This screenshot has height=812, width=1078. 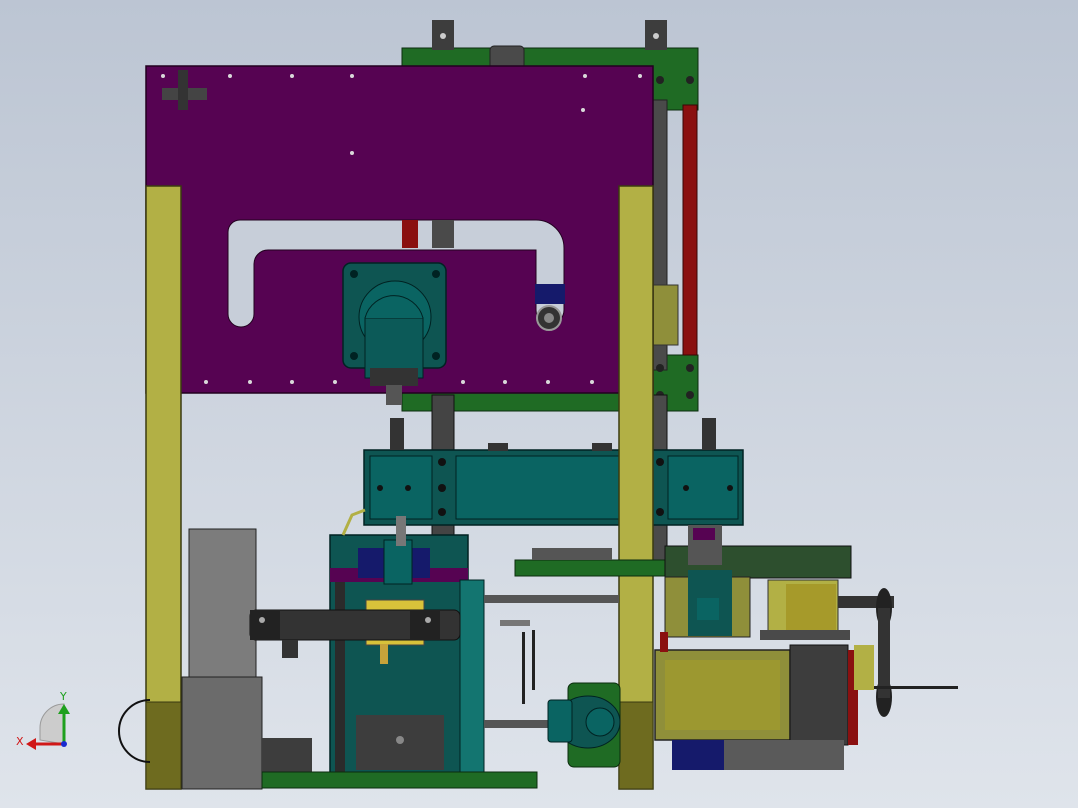 I want to click on triad-y-label: Y, so click(x=63, y=696).